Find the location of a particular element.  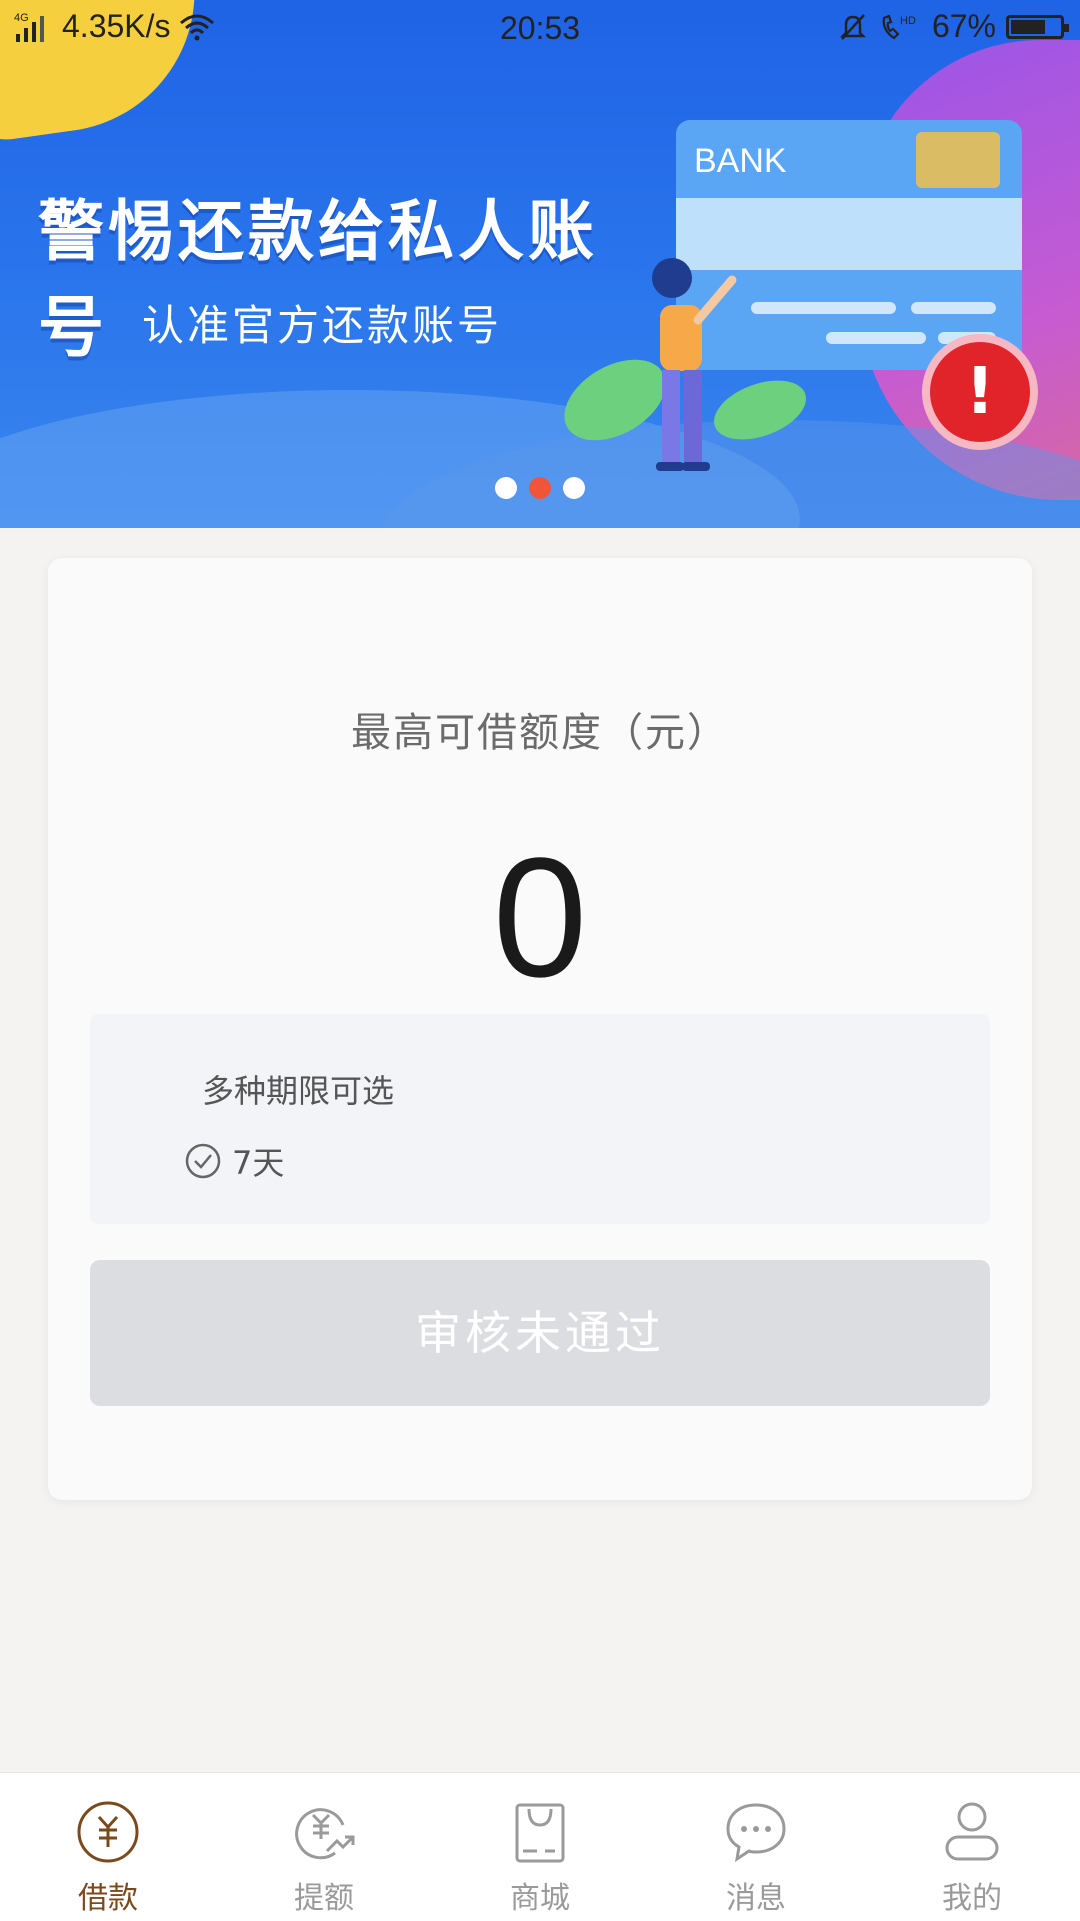

tab-label: 提额 is located at coordinates (324, 1898).